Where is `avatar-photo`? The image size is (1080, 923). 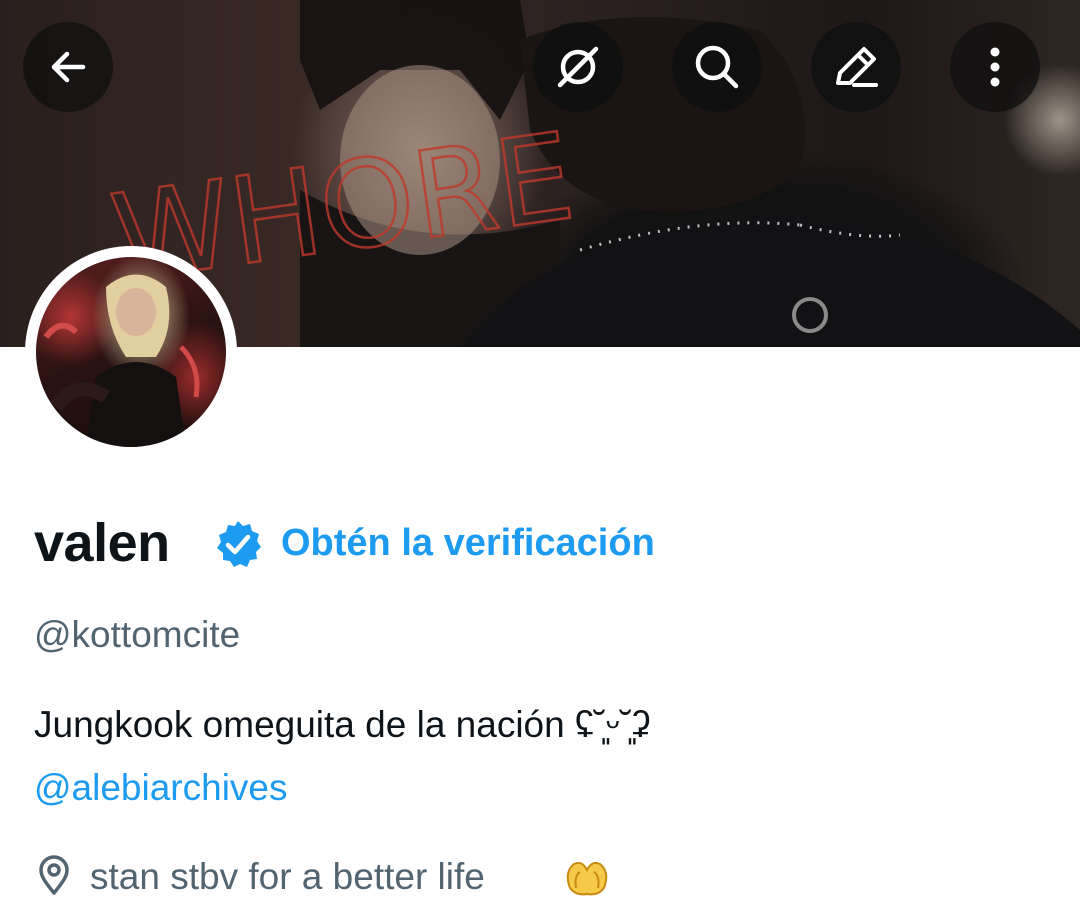
avatar-photo is located at coordinates (121, 360).